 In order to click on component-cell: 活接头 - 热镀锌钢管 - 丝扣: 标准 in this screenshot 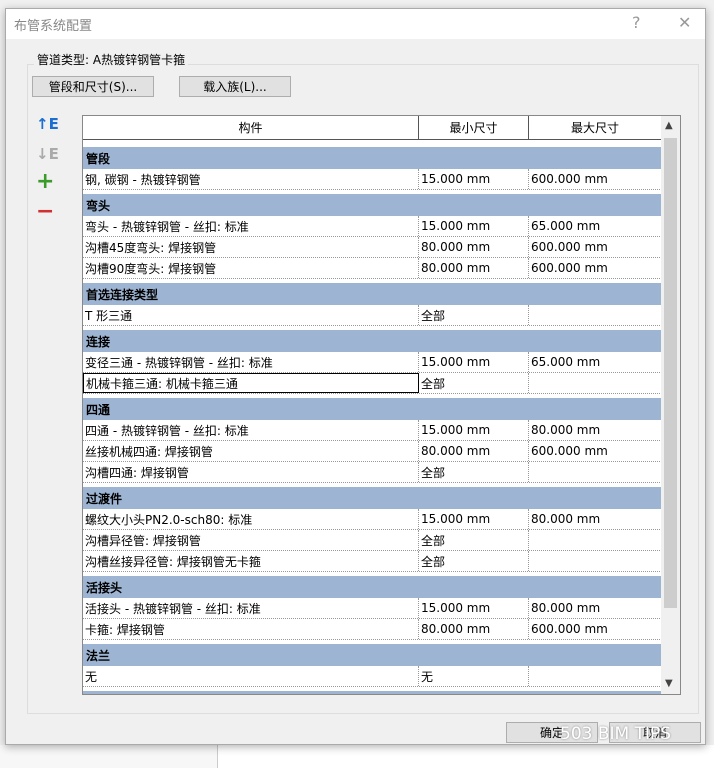, I will do `click(251, 608)`.